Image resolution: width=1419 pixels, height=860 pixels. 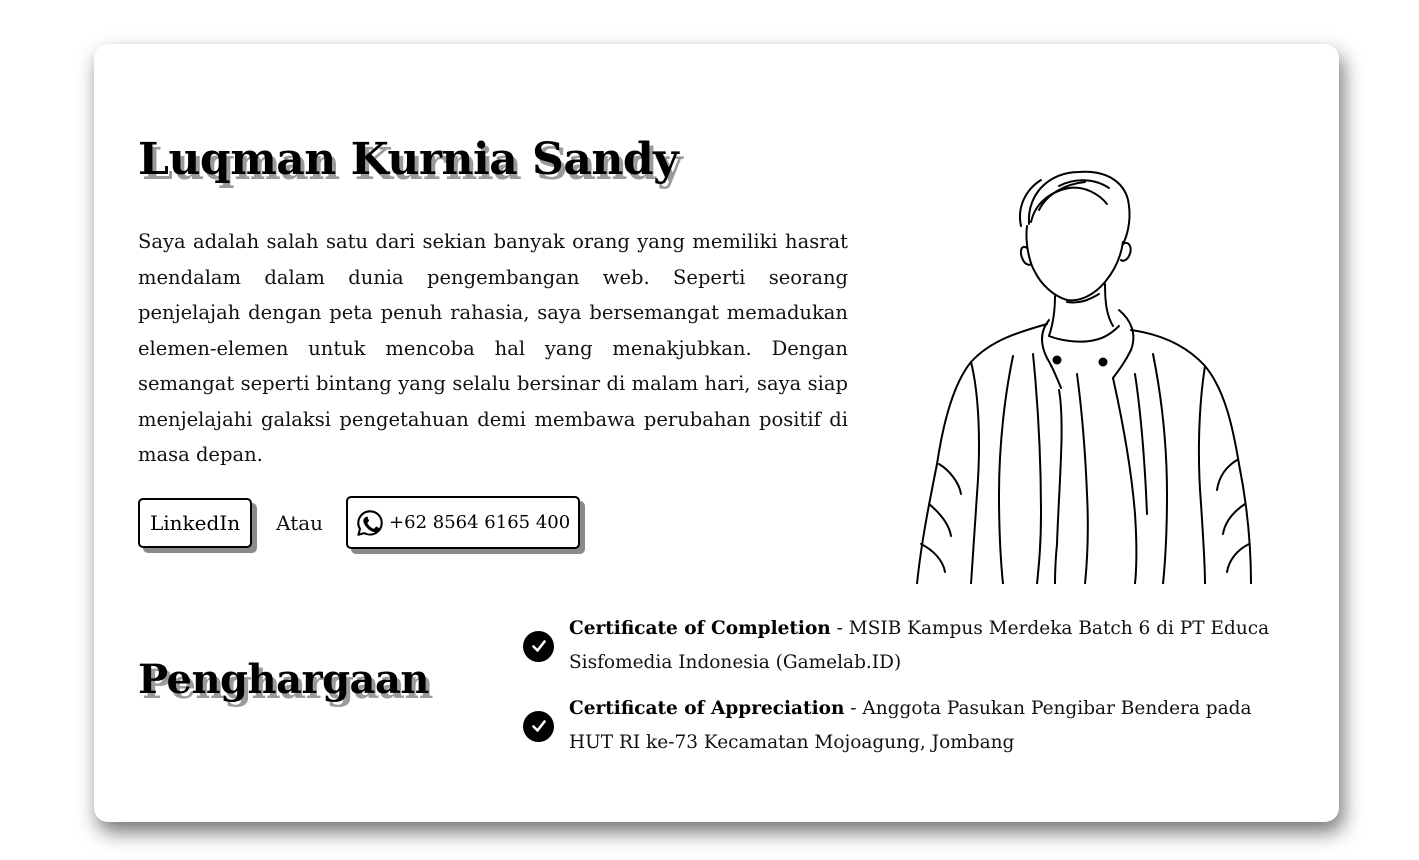 What do you see at coordinates (370, 522) in the screenshot?
I see `whatsapp-icon` at bounding box center [370, 522].